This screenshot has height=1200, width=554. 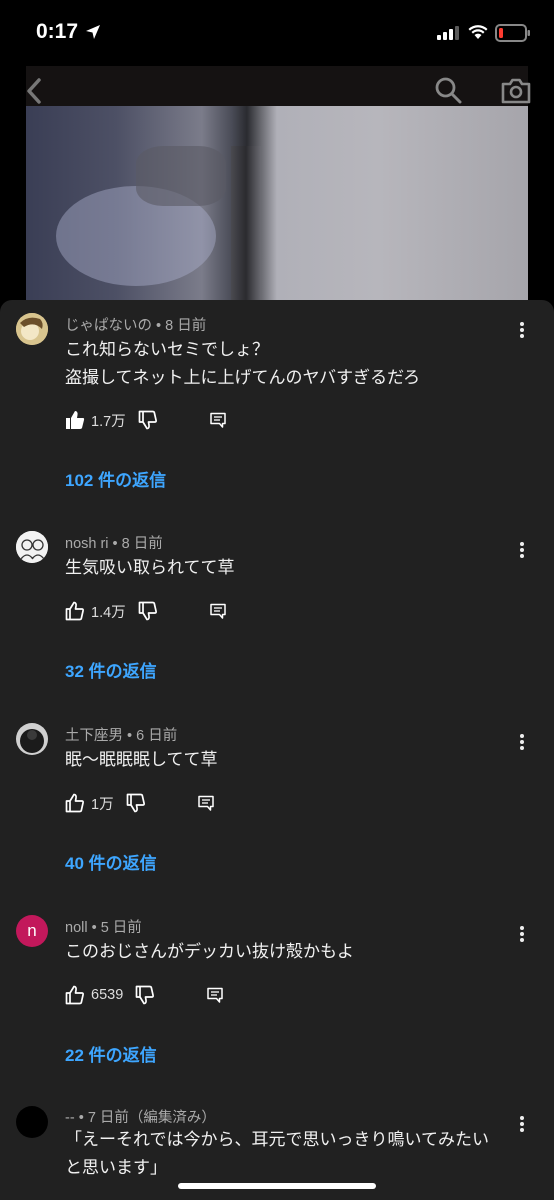 I want to click on comment-actions: 1.4万, so click(x=145, y=611).